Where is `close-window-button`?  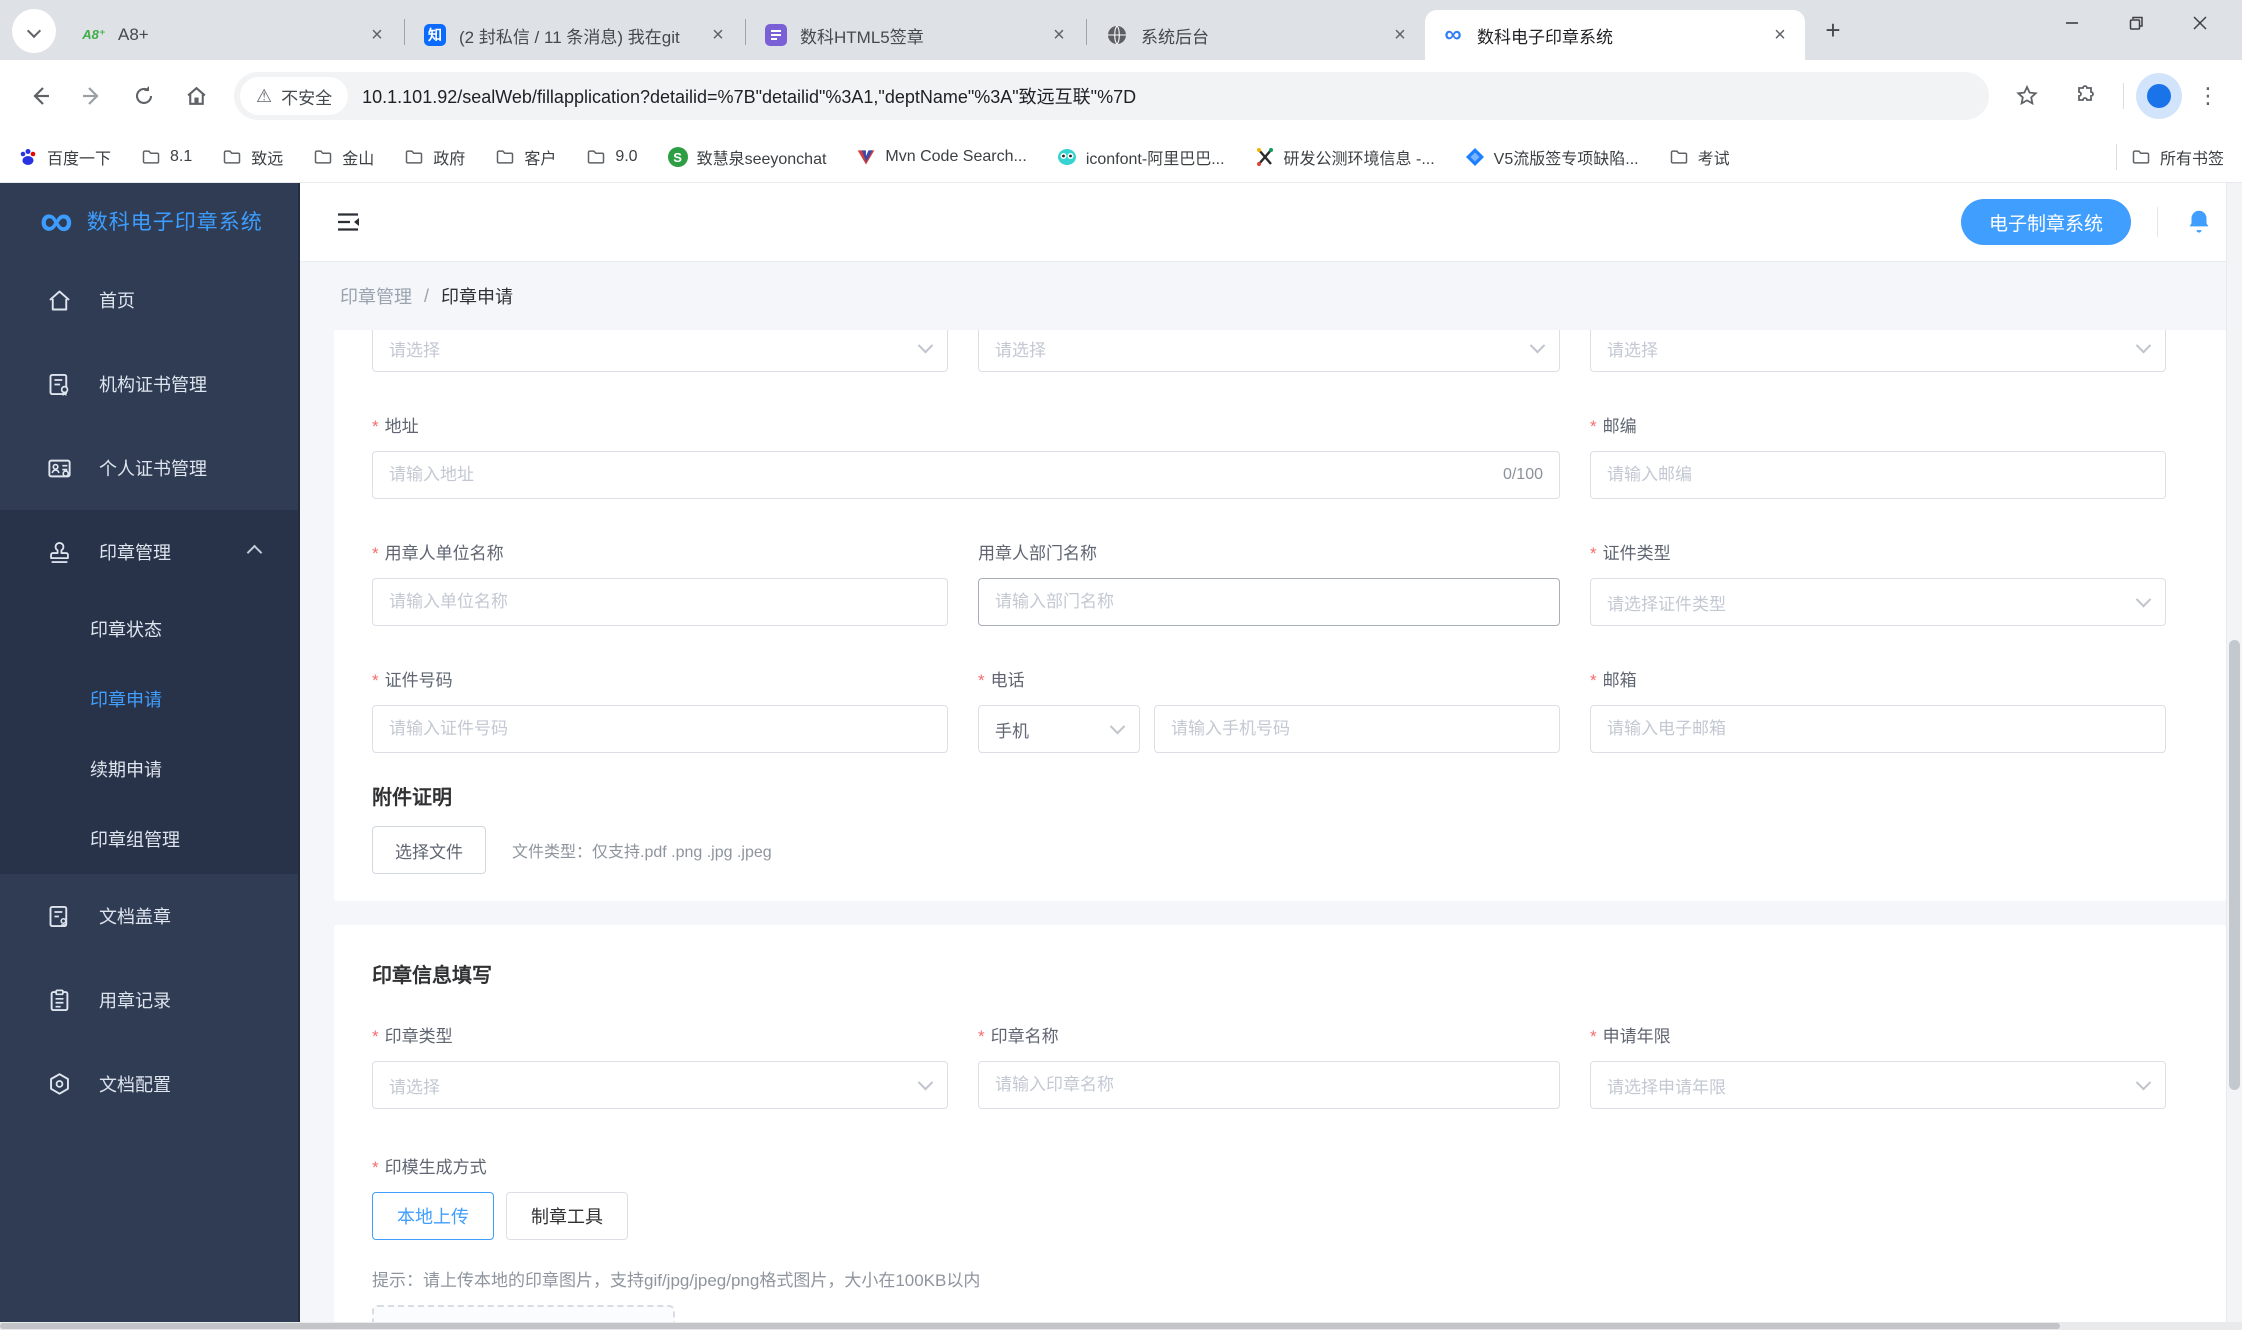
close-window-button is located at coordinates (2200, 23).